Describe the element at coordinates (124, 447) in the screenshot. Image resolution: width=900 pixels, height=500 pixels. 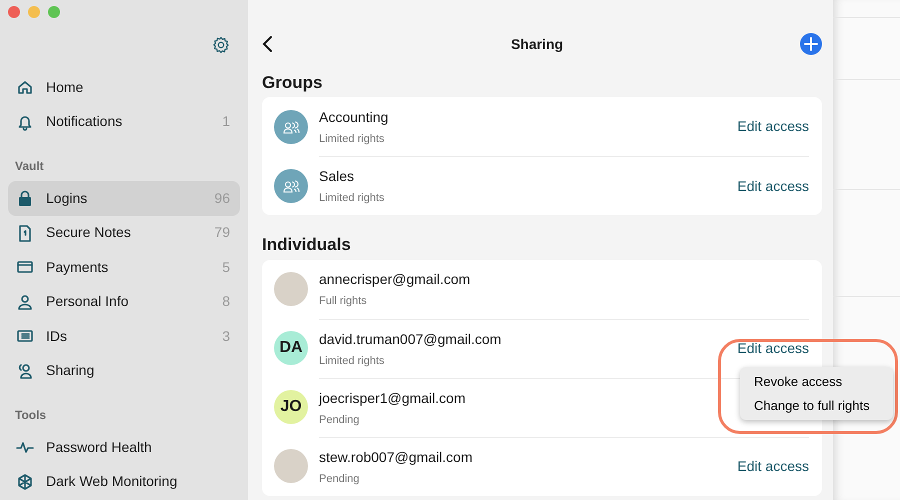
I see `sidebar-item: Password Health` at that location.